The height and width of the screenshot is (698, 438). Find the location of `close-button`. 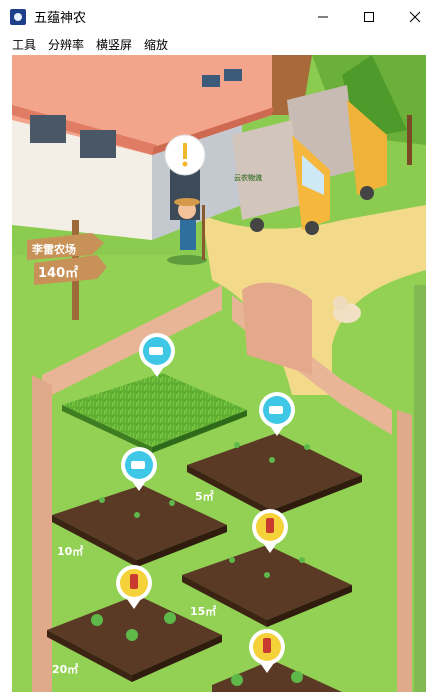

close-button is located at coordinates (415, 16).